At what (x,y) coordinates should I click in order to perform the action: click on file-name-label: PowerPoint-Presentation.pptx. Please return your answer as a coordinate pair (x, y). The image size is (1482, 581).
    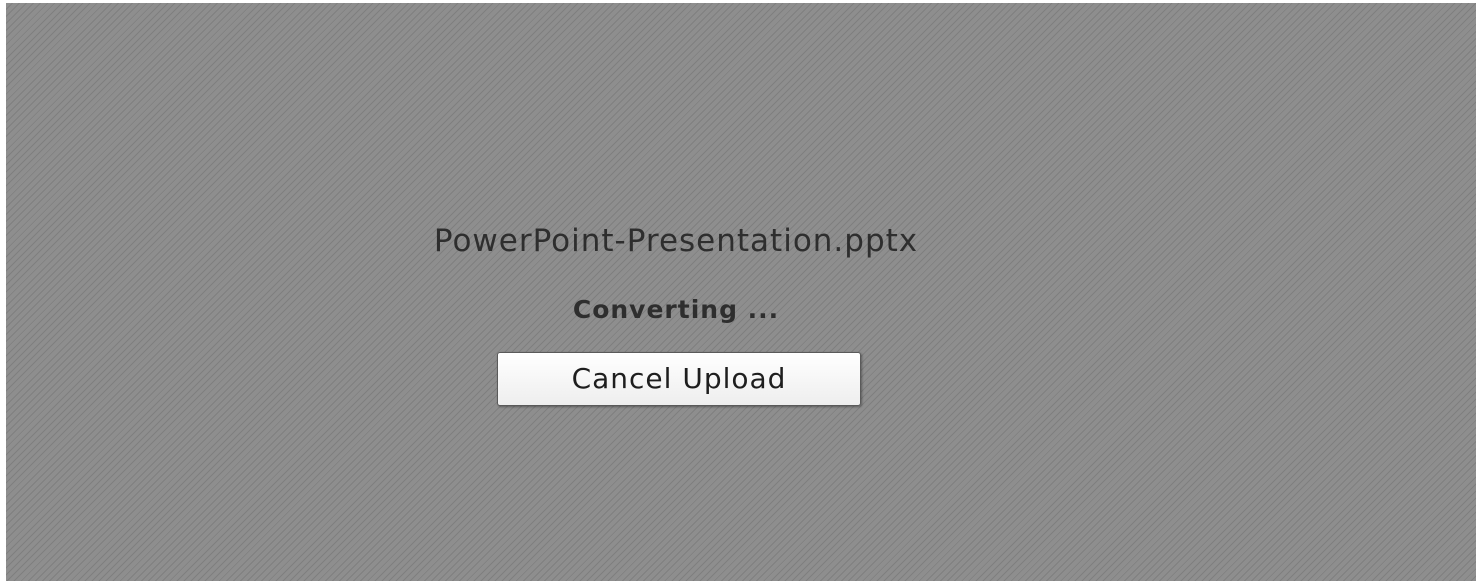
    Looking at the image, I should click on (676, 241).